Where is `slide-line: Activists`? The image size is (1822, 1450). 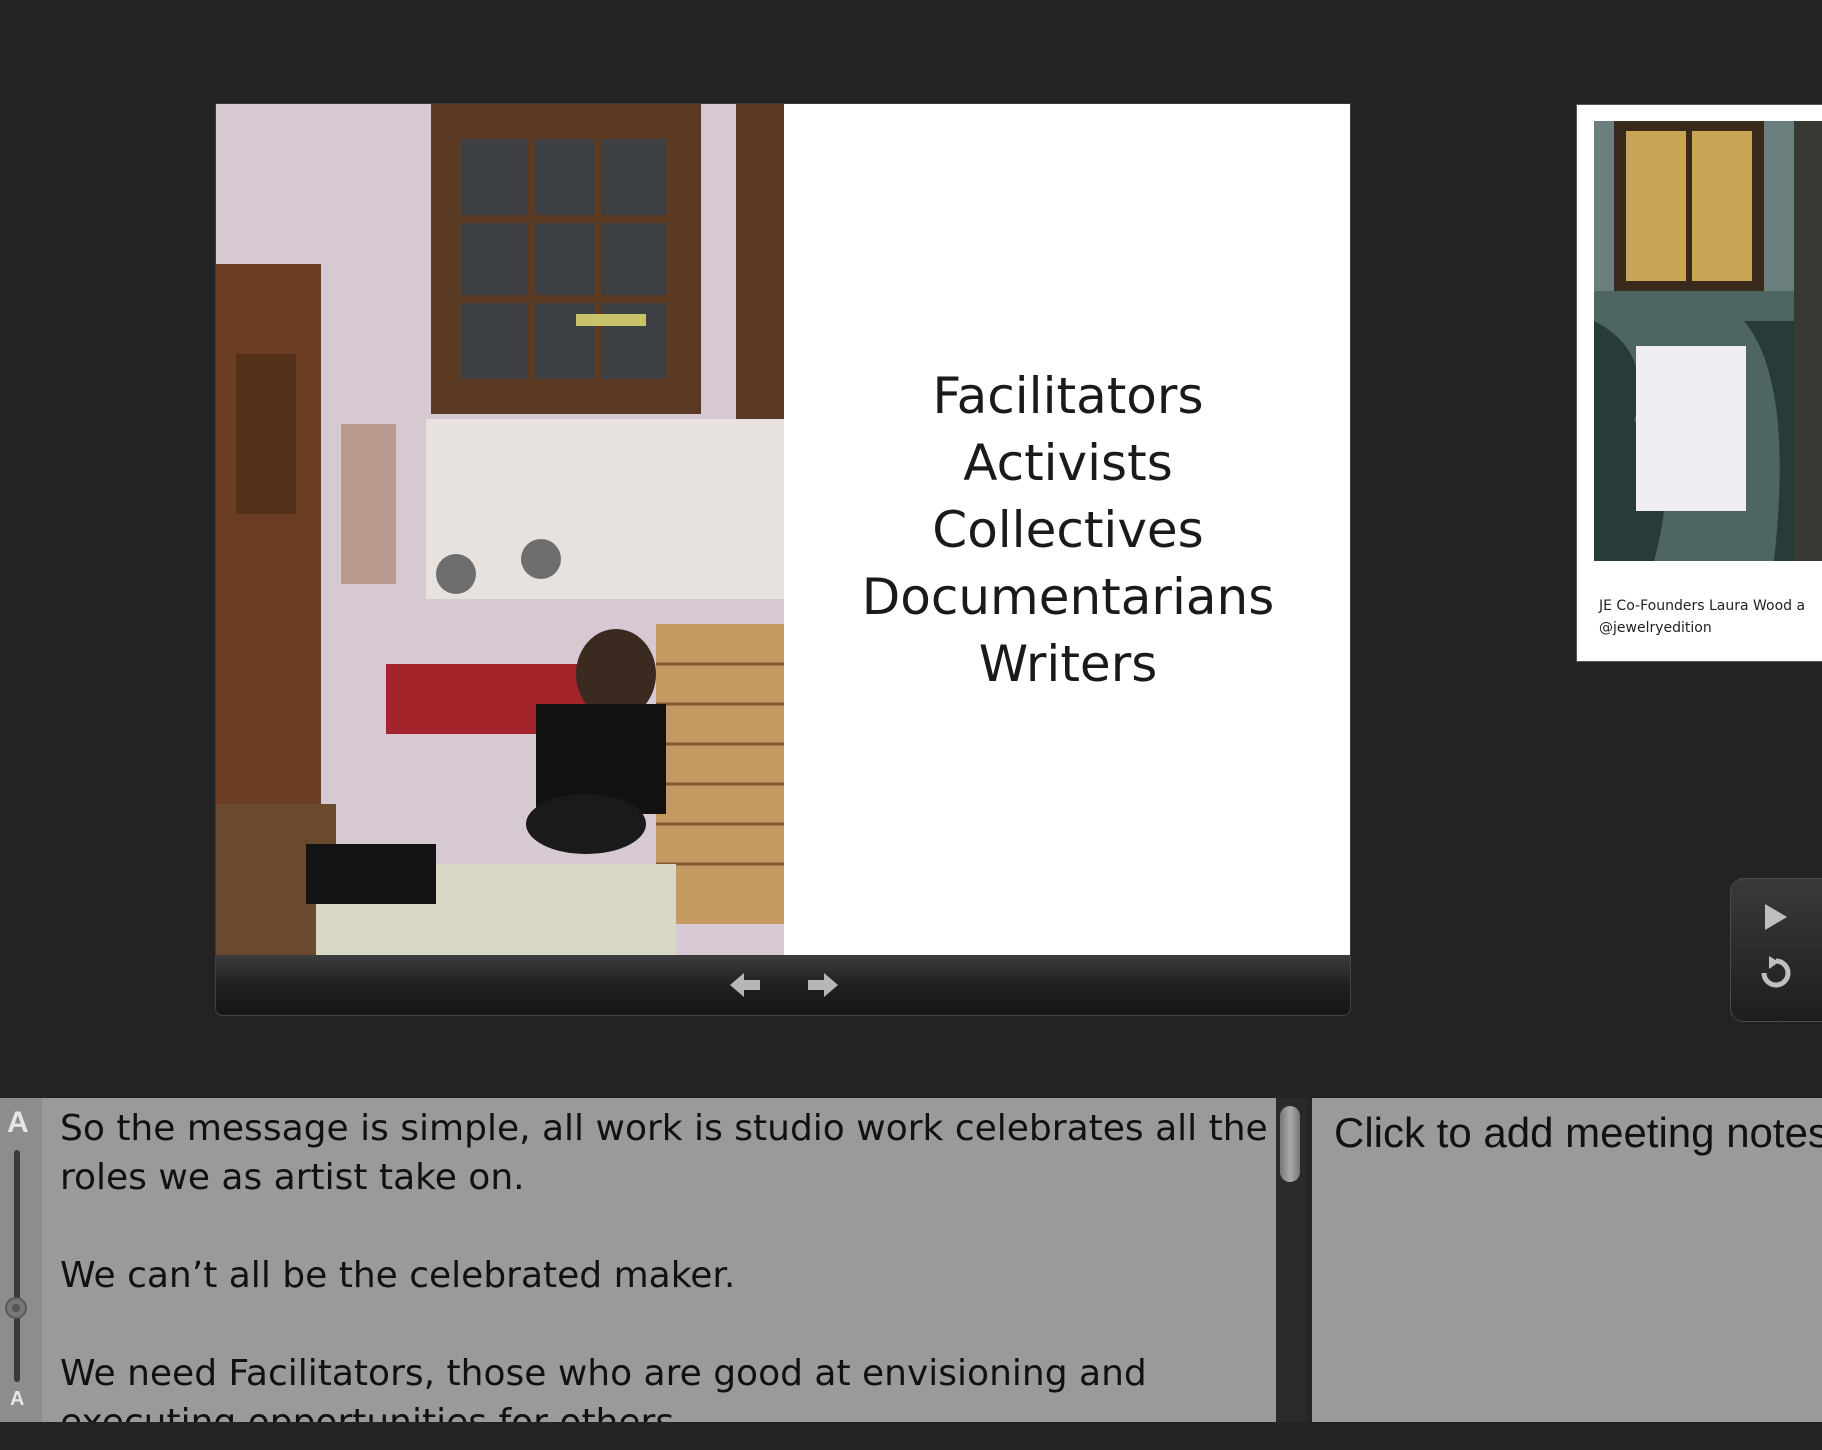 slide-line: Activists is located at coordinates (1068, 463).